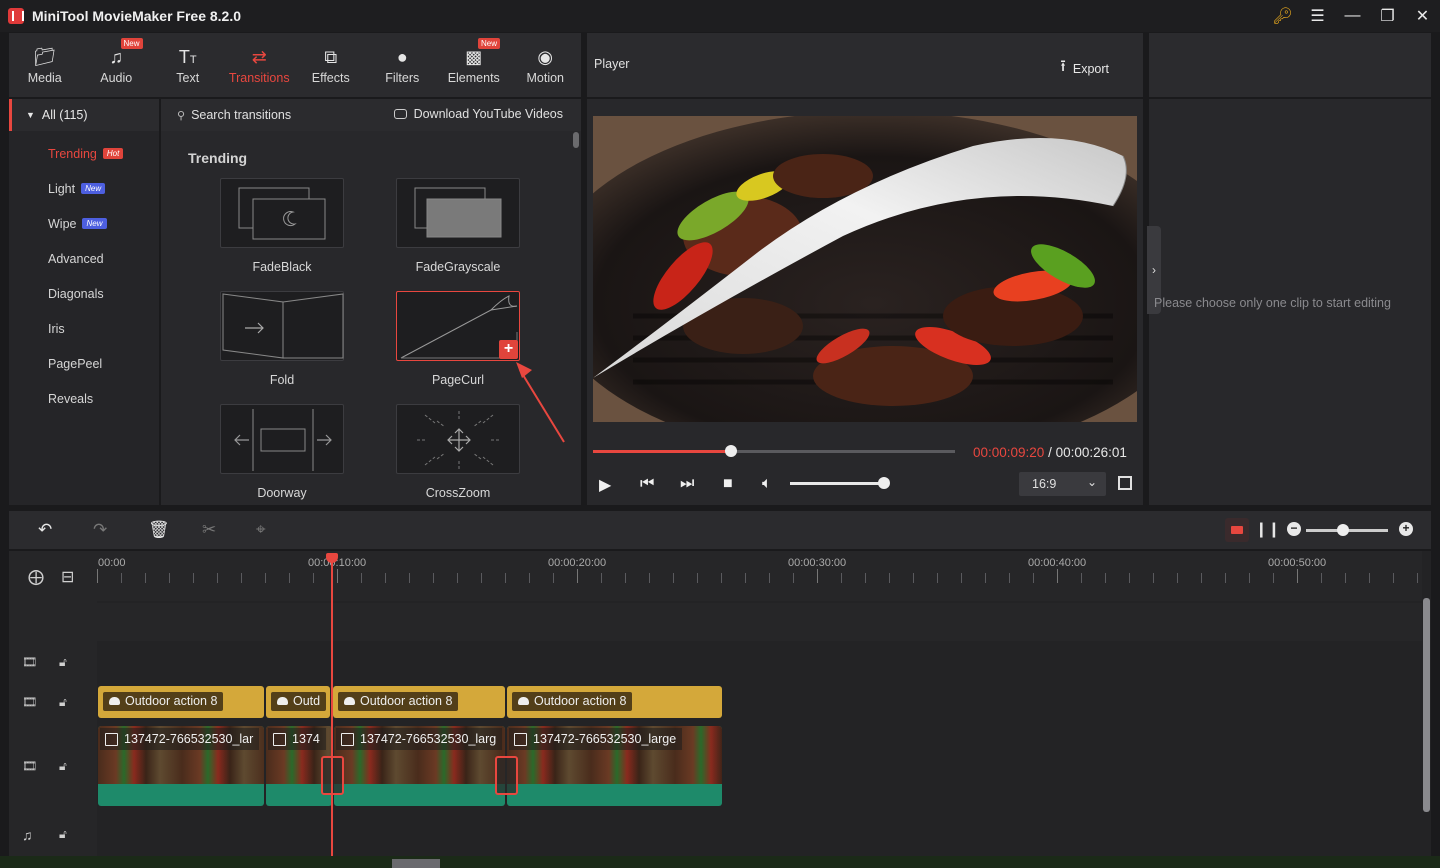 The image size is (1440, 868). I want to click on nav-transitions: ⇄ Transitions, so click(260, 65).